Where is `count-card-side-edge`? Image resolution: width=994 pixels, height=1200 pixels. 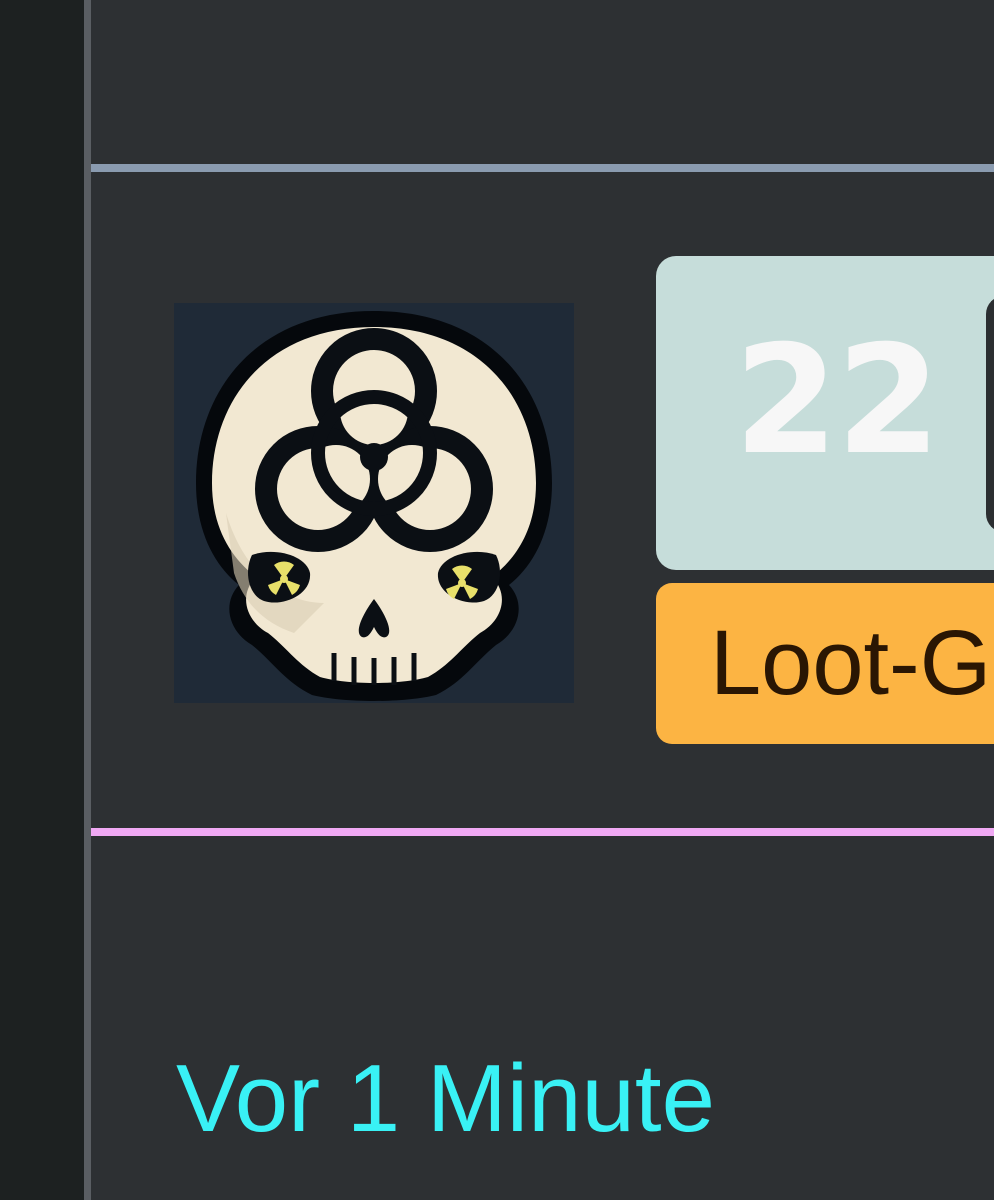 count-card-side-edge is located at coordinates (990, 414).